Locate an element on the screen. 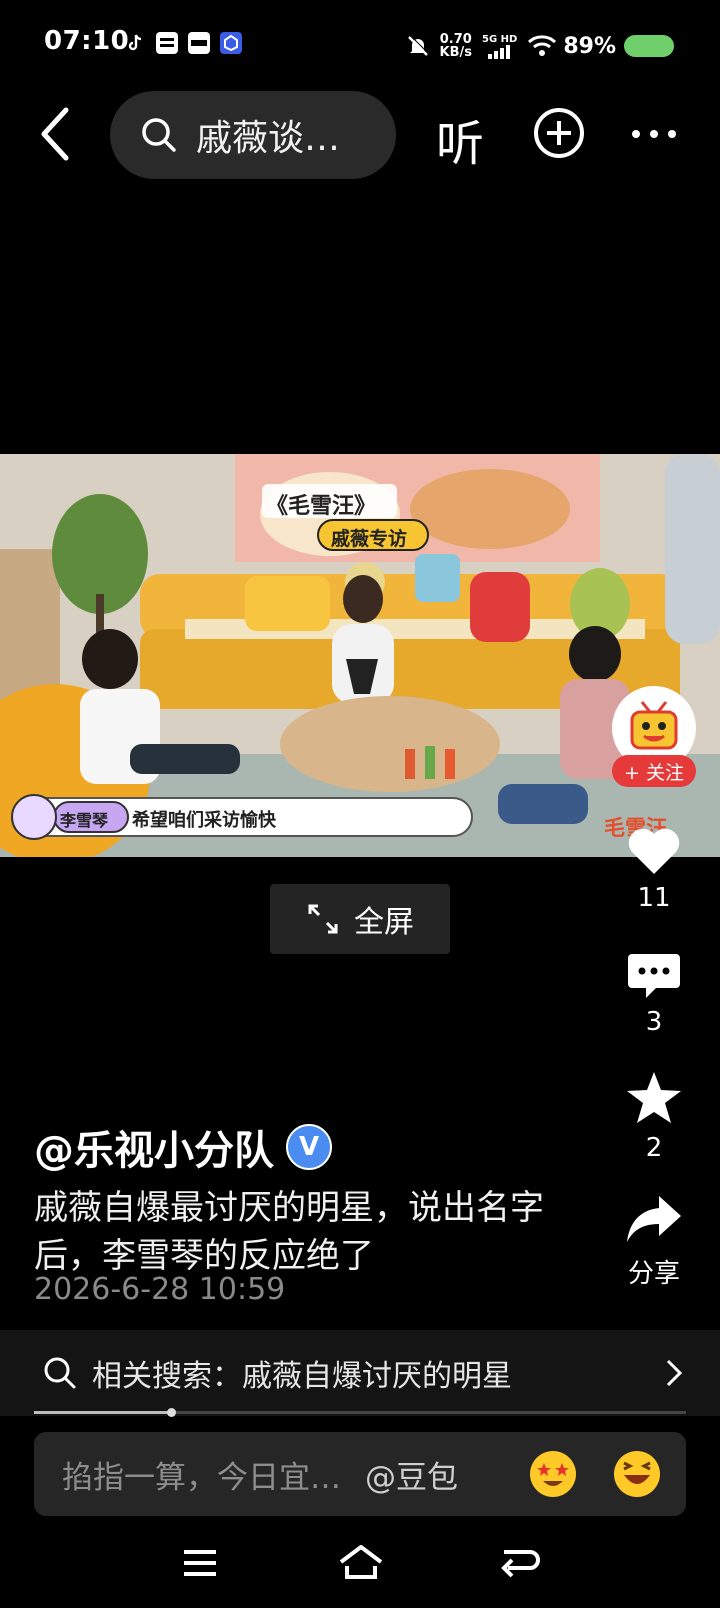 The height and width of the screenshot is (1608, 720). speaker-name-tag: 李雪琴 is located at coordinates (84, 820).